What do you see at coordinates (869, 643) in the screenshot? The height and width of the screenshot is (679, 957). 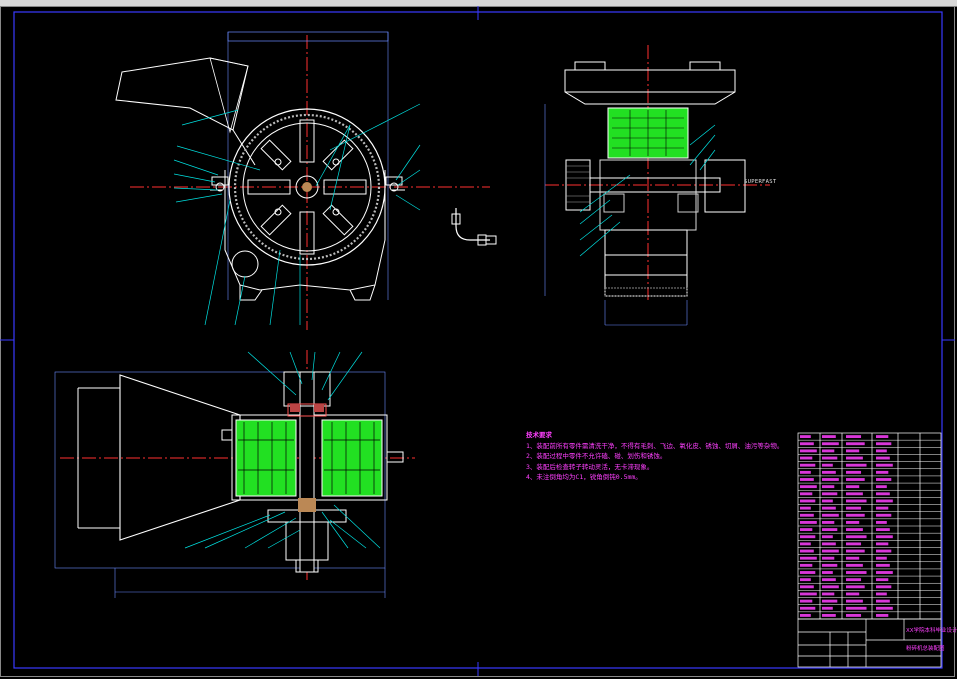 I see `title-block` at bounding box center [869, 643].